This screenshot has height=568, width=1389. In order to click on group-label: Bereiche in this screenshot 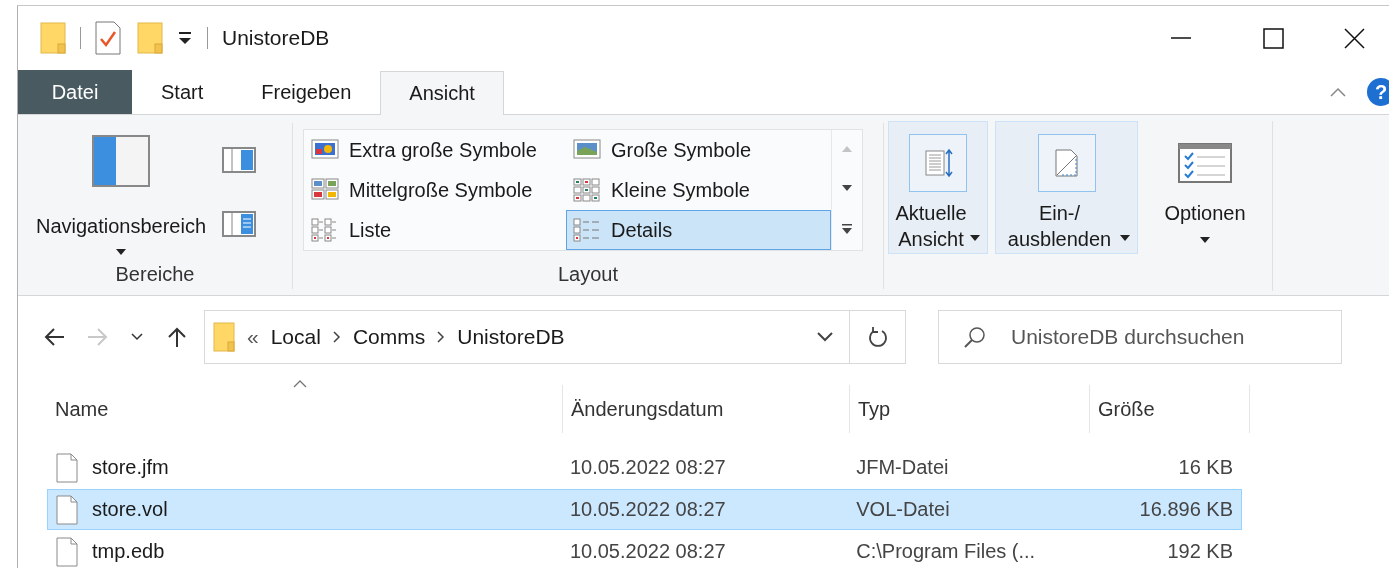, I will do `click(155, 274)`.